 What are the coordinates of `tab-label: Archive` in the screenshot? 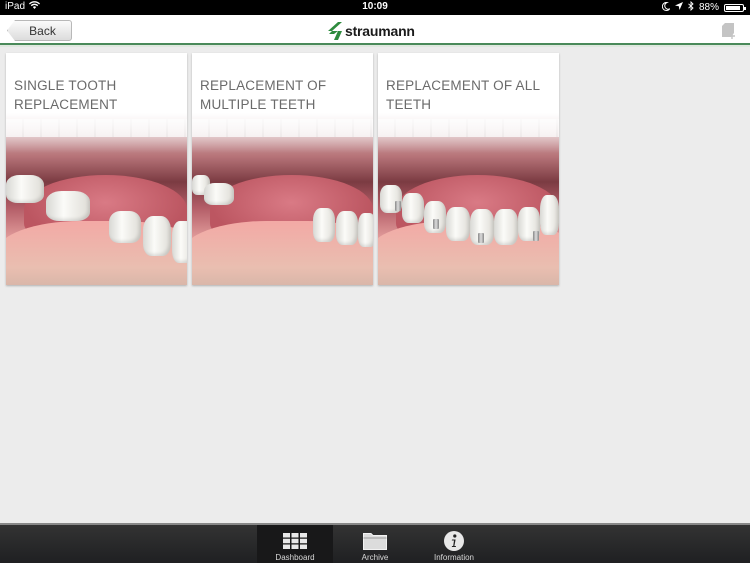 It's located at (375, 557).